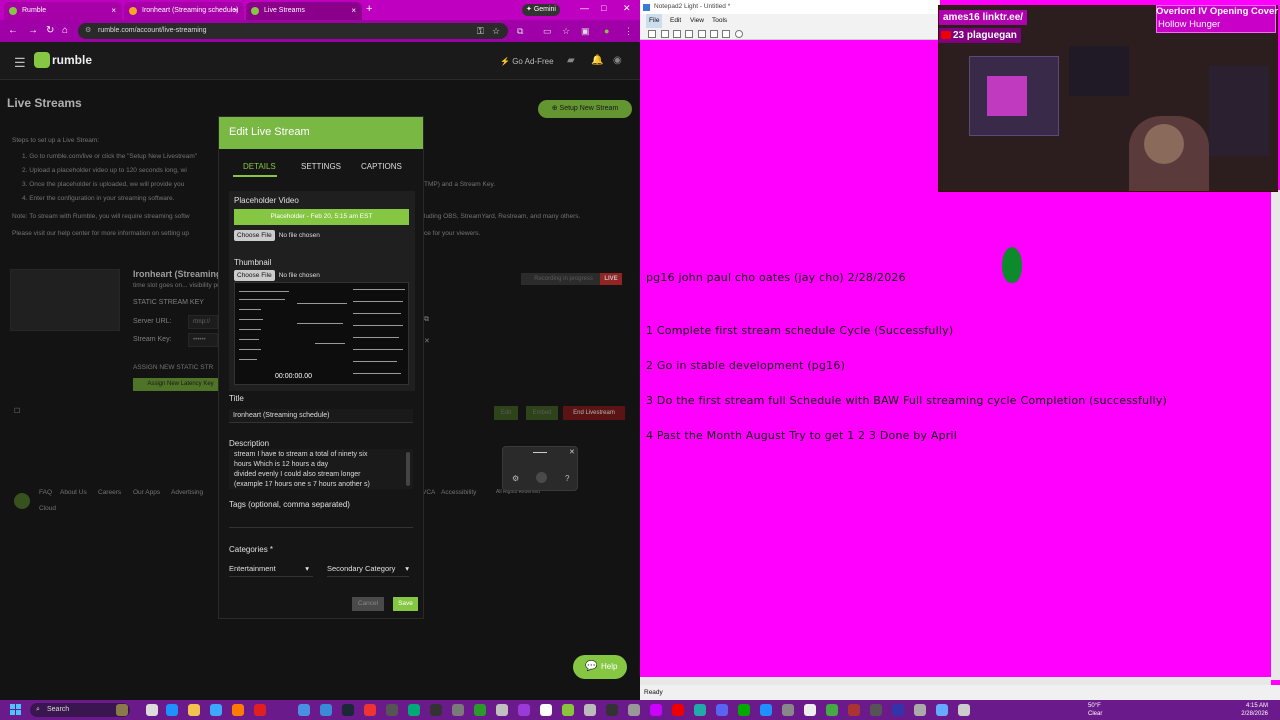  What do you see at coordinates (719, 21) in the screenshot?
I see `menu-tools: Tools` at bounding box center [719, 21].